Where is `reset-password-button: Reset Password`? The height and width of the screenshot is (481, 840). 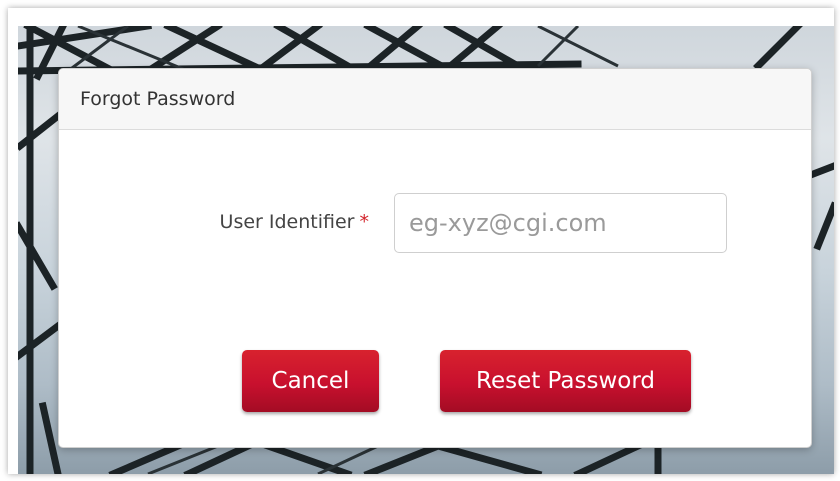
reset-password-button: Reset Password is located at coordinates (565, 381).